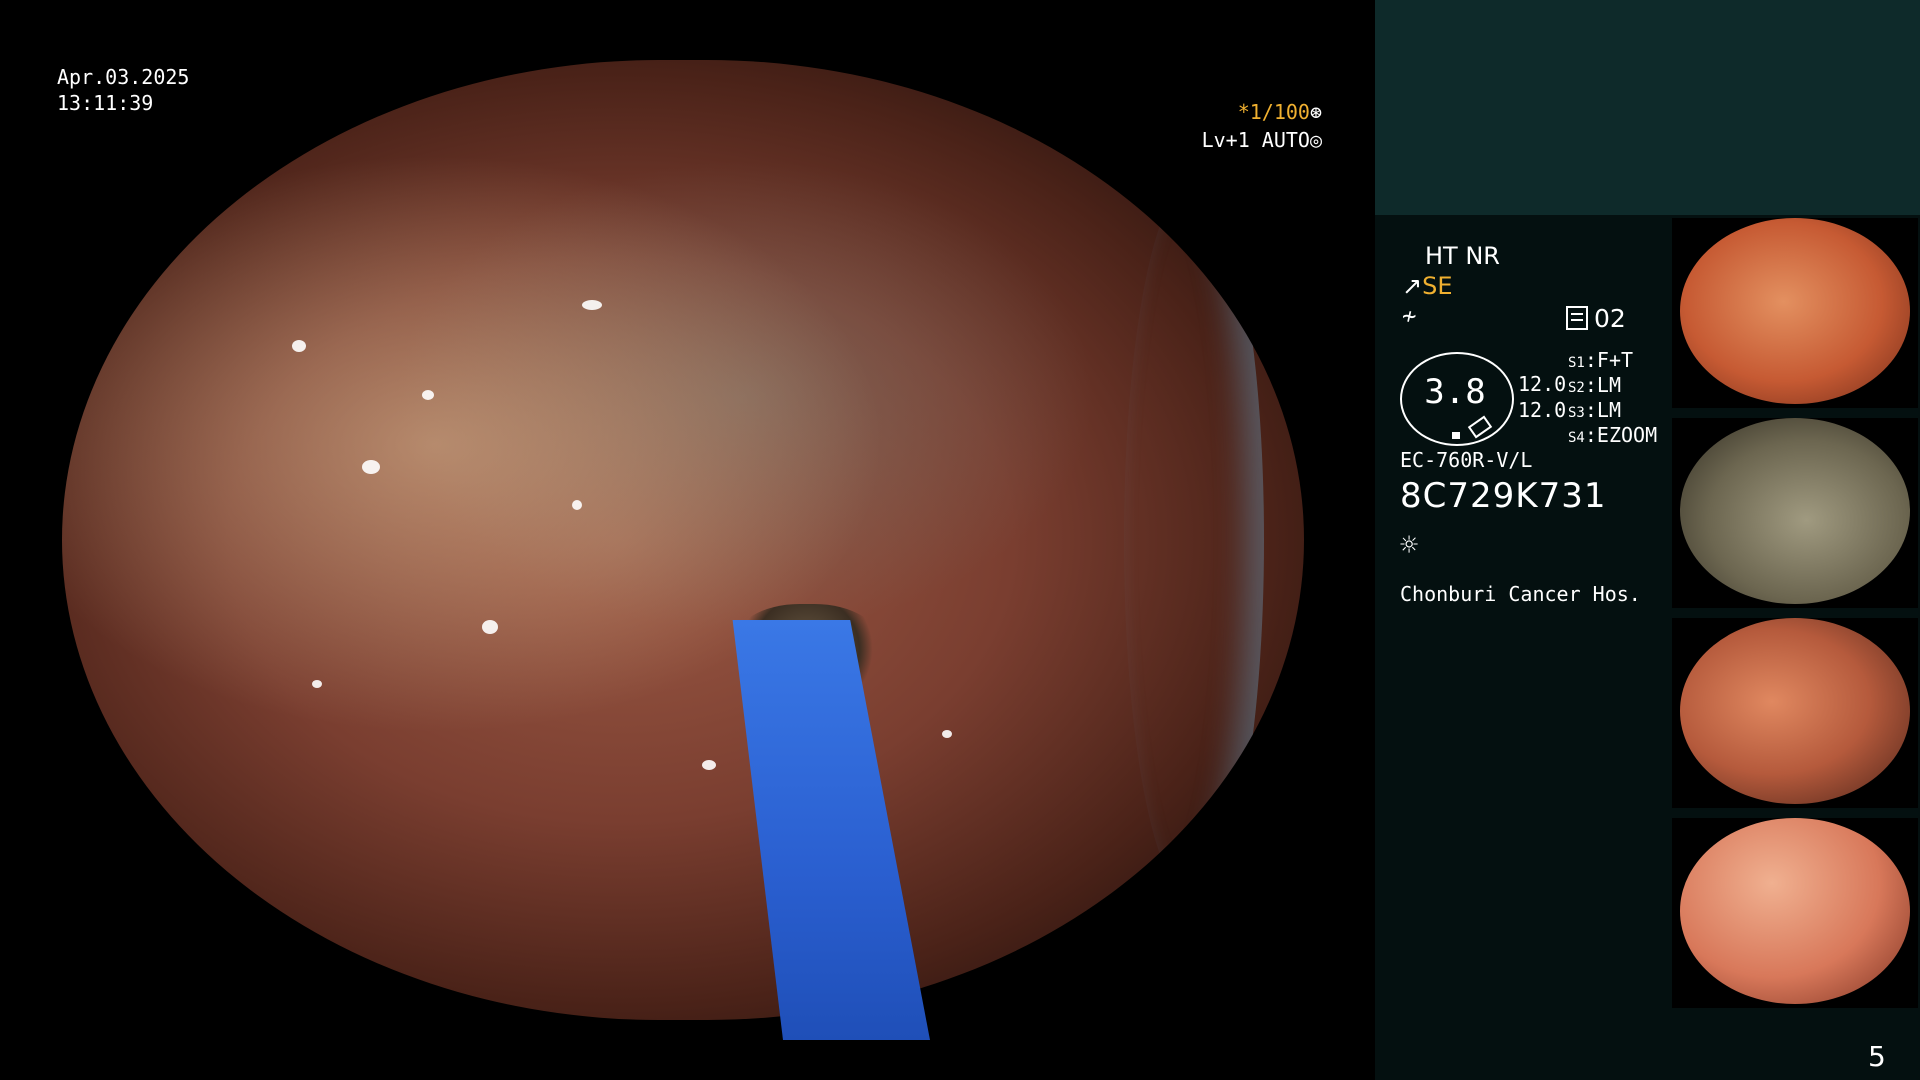  Describe the element at coordinates (1576, 438) in the screenshot. I see `setting-key: S4` at that location.